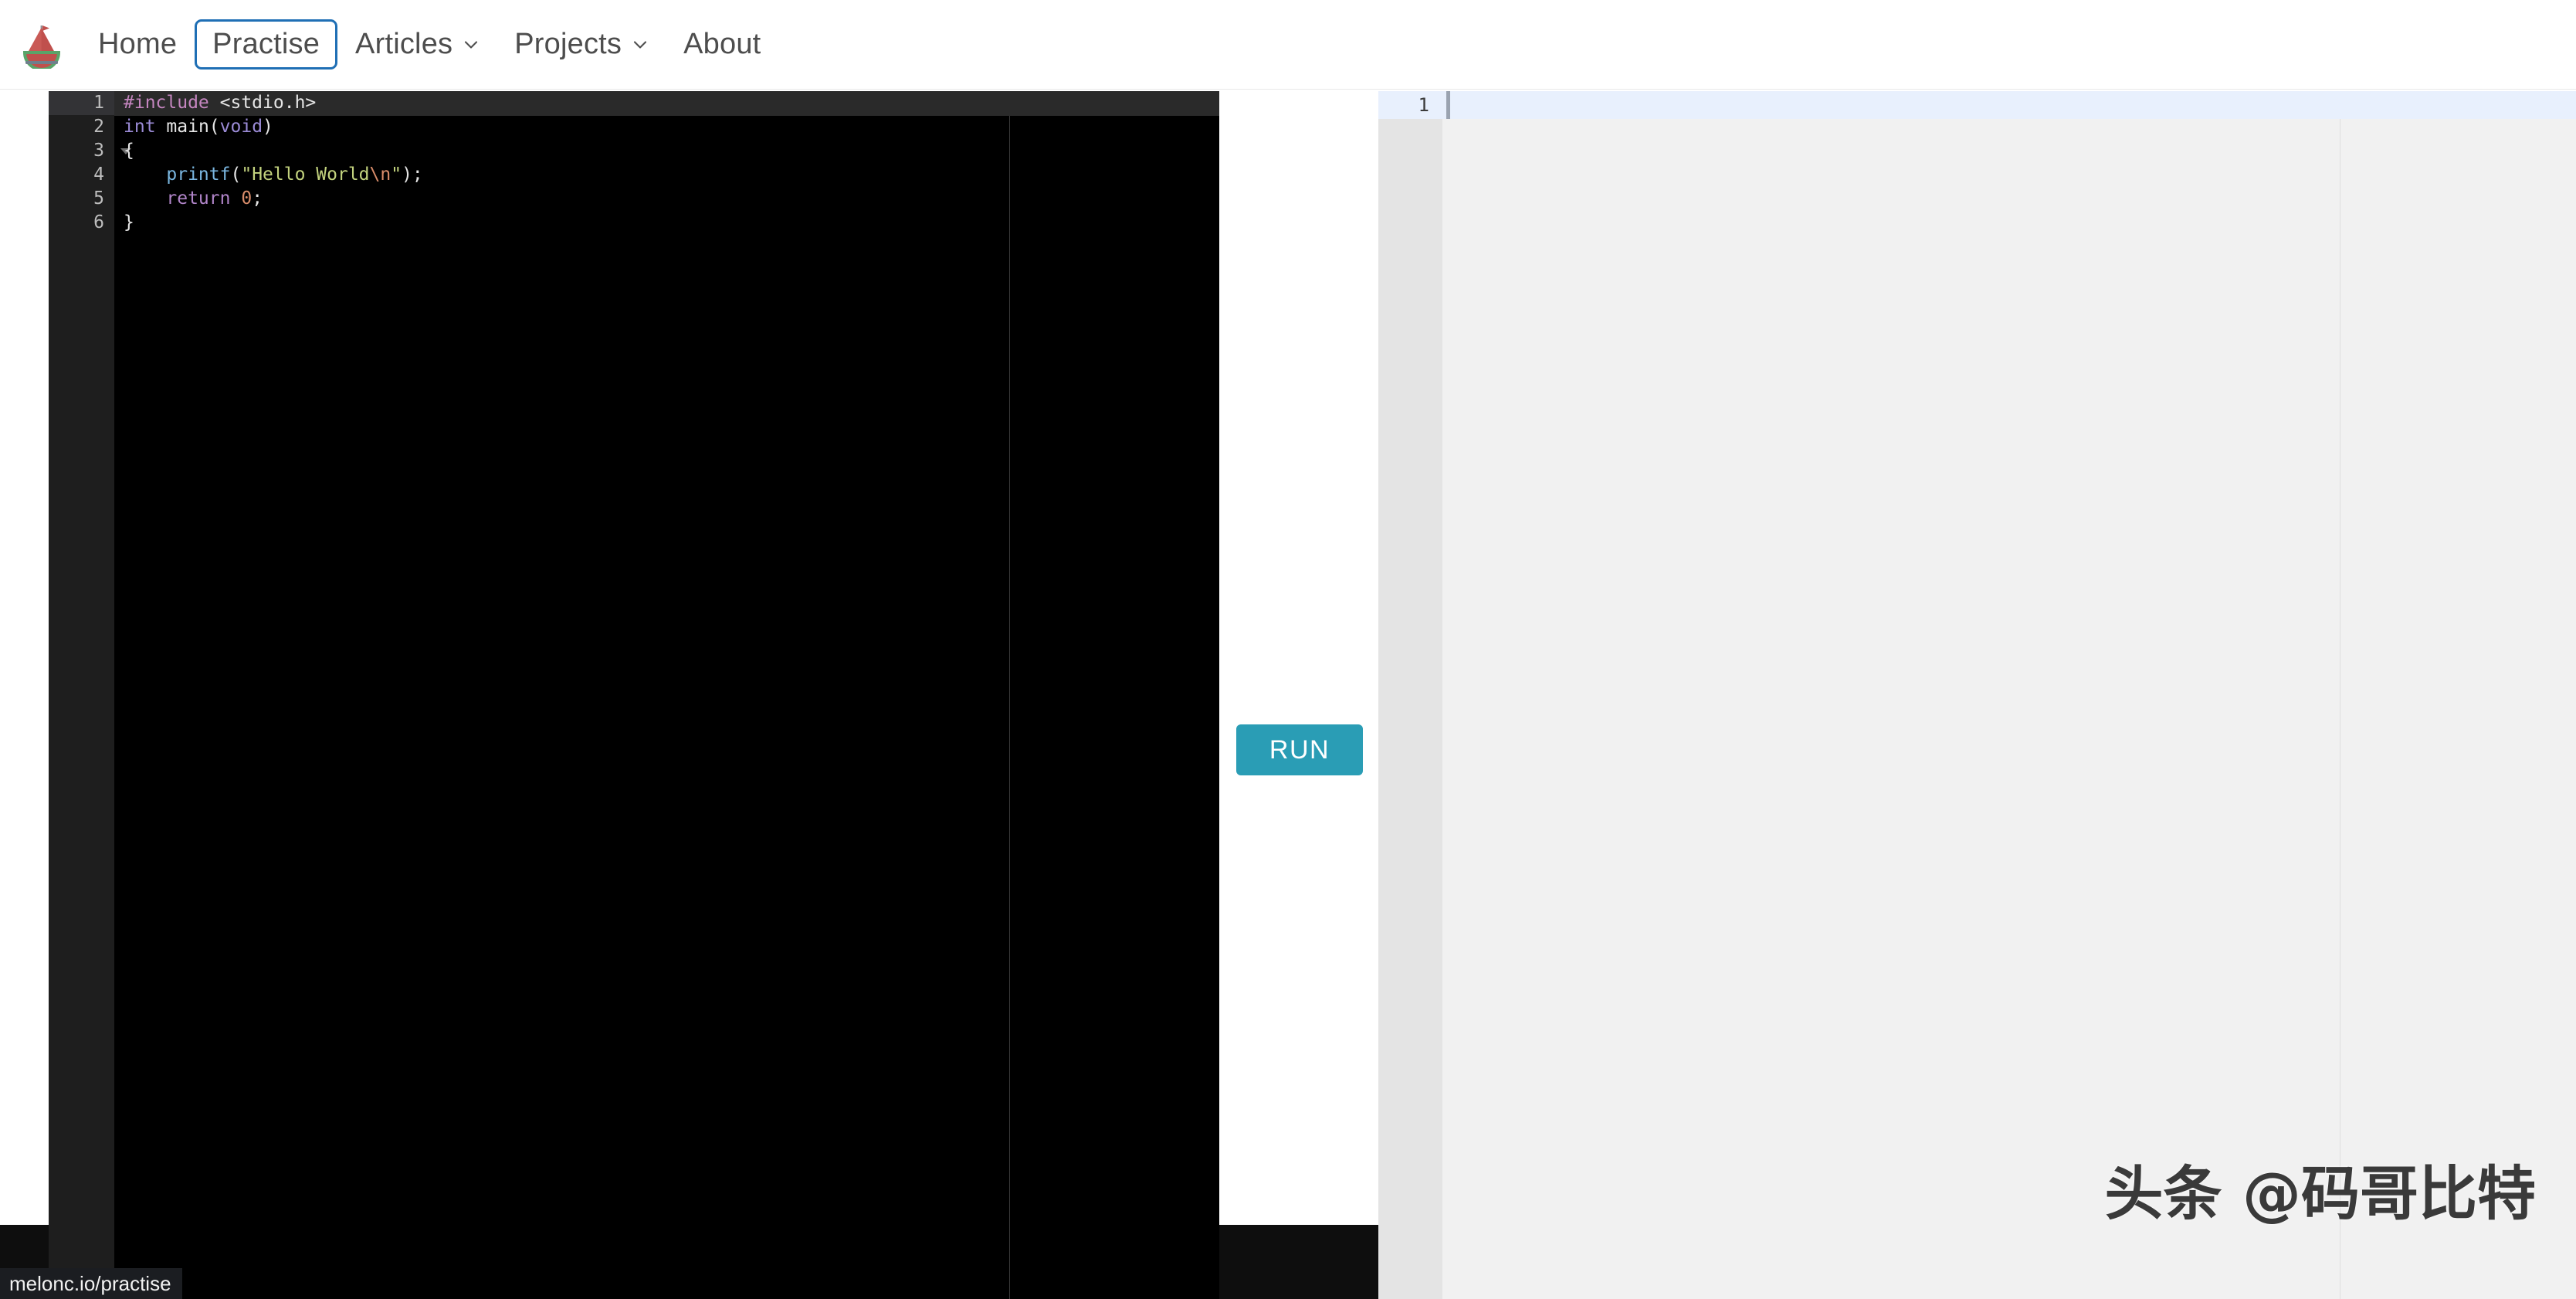  What do you see at coordinates (666, 151) in the screenshot?
I see `code-line: {` at bounding box center [666, 151].